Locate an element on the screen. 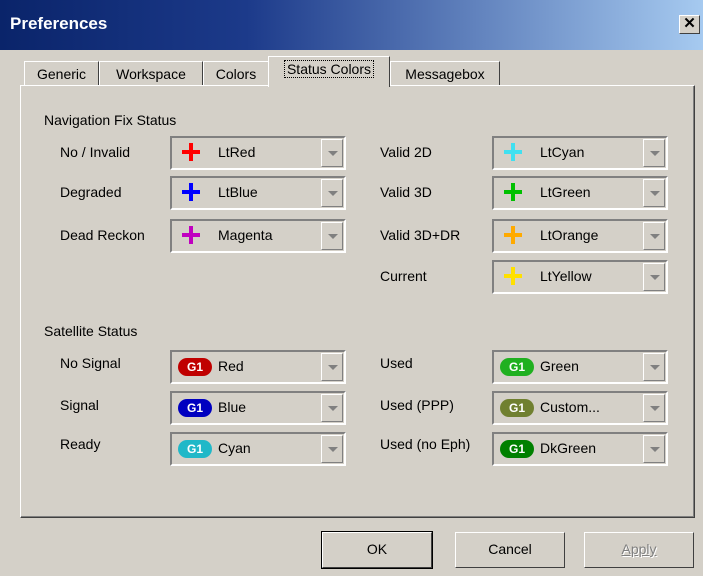  sat-label-signal: Signal is located at coordinates (79, 405).